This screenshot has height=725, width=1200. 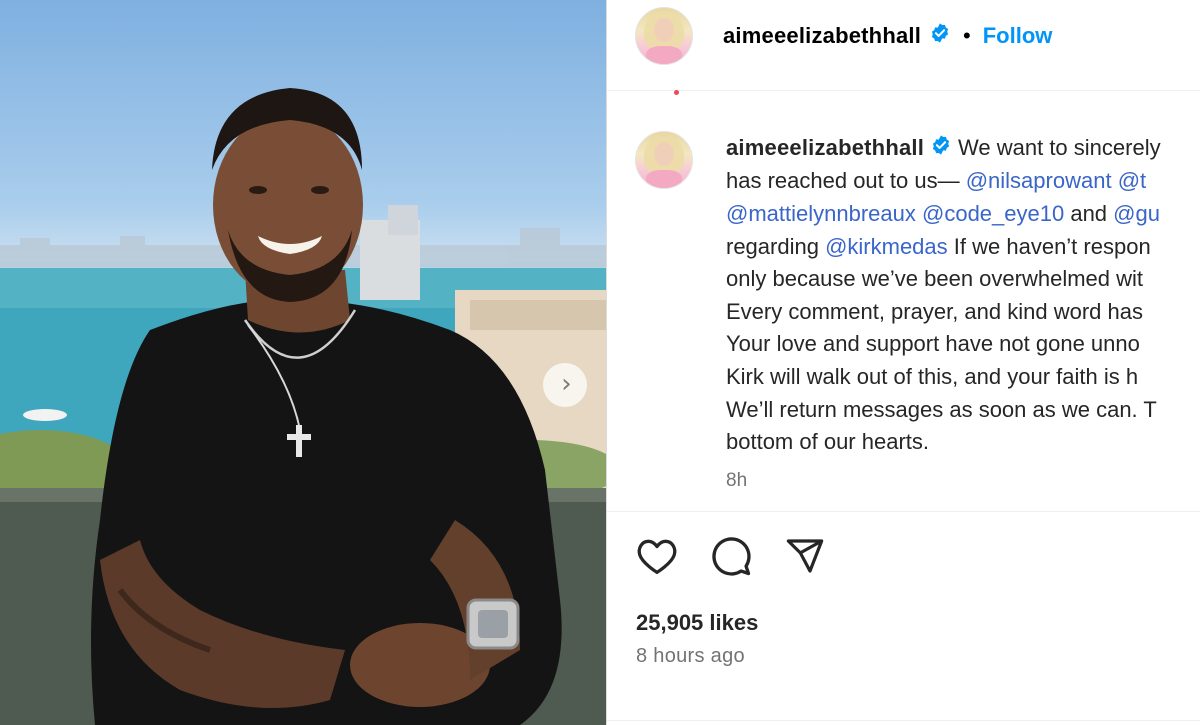 I want to click on share-button, so click(x=805, y=556).